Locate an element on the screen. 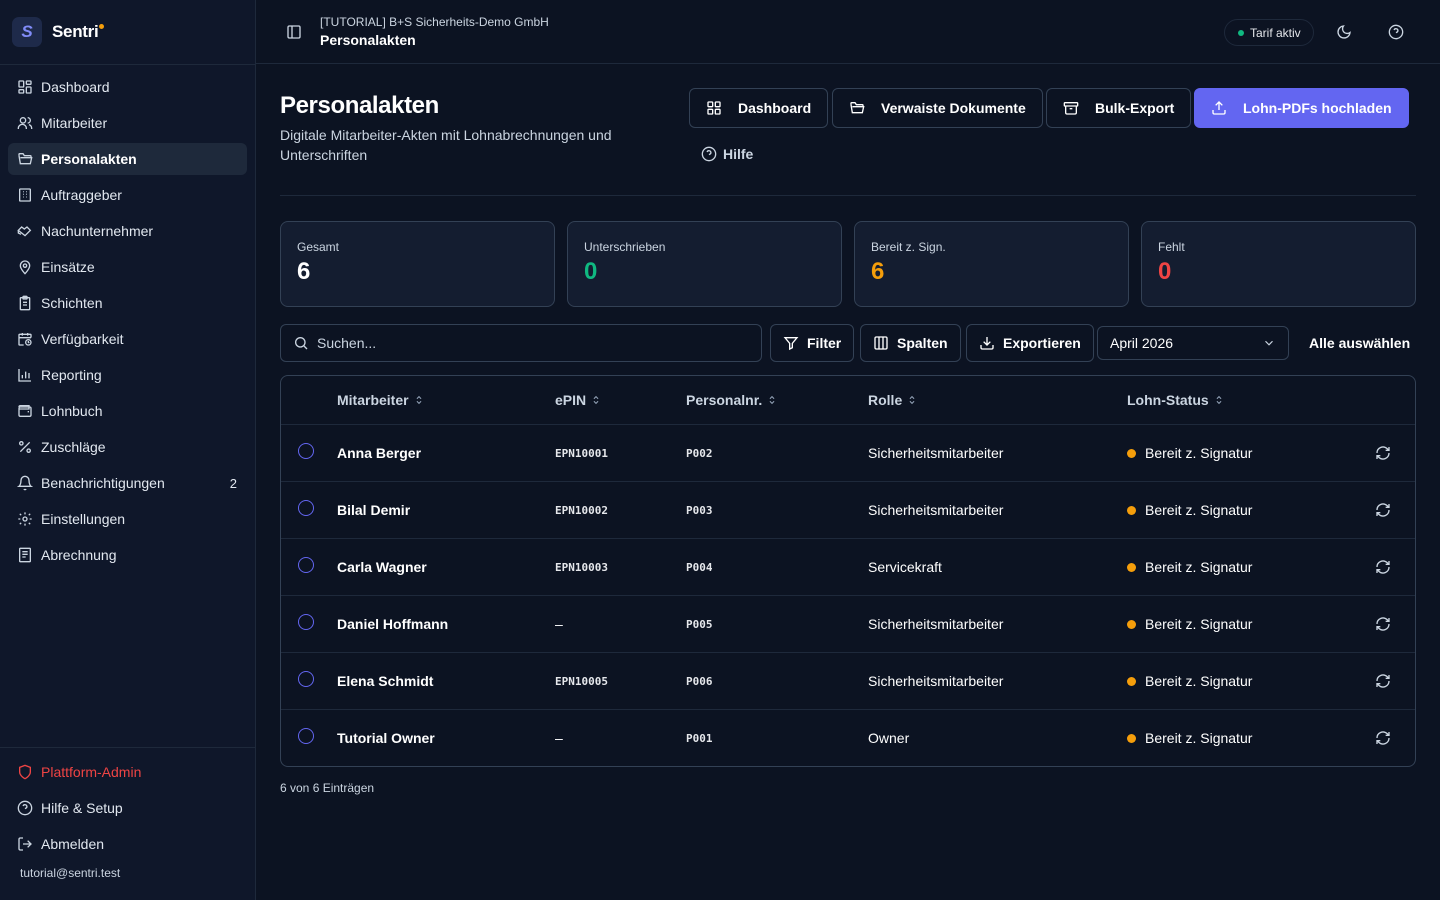 The width and height of the screenshot is (1440, 900). columns-label: Spalten is located at coordinates (922, 343).